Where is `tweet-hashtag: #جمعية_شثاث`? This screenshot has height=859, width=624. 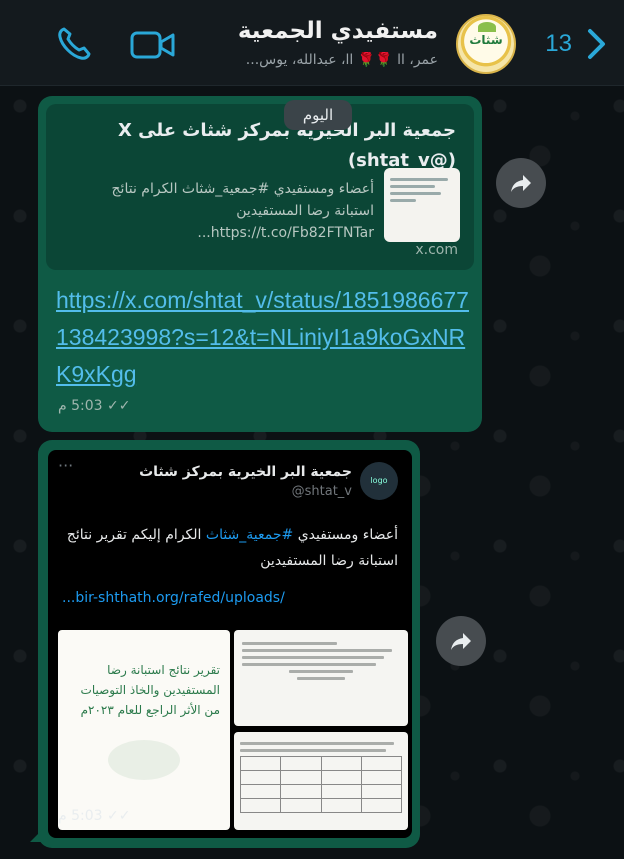
tweet-hashtag: #جمعية_شثاث is located at coordinates (249, 535).